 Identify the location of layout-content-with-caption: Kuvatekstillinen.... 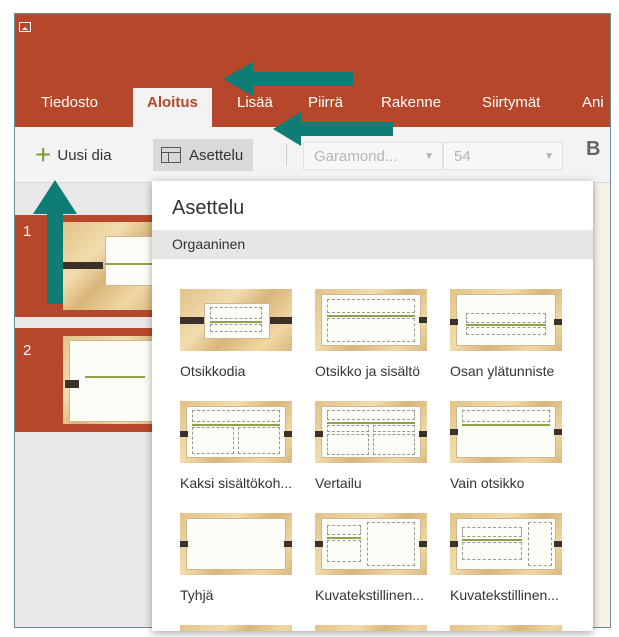
(367, 563).